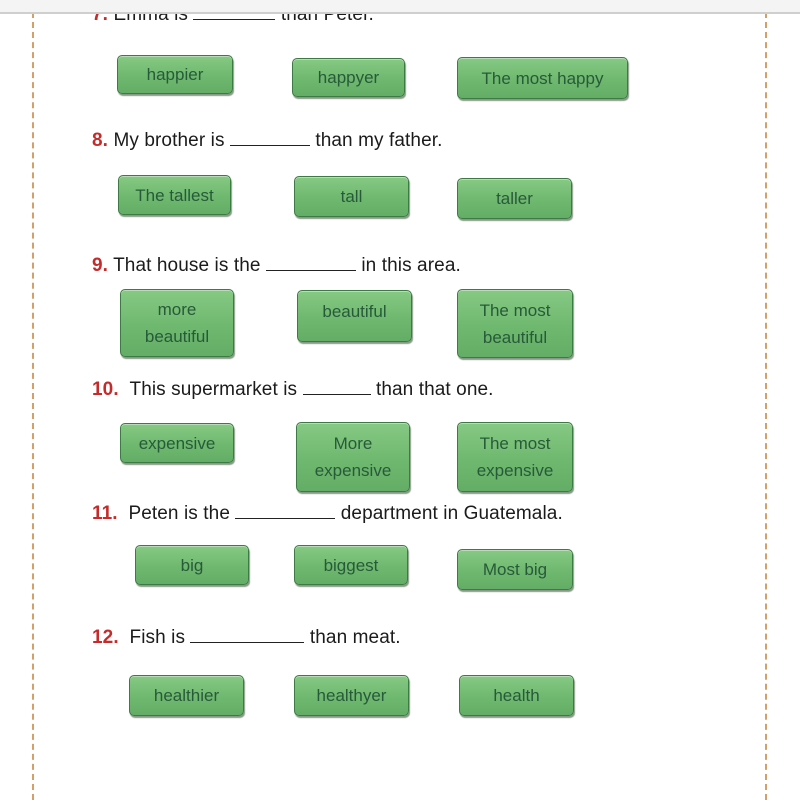  Describe the element at coordinates (213, 389) in the screenshot. I see `question-text-before: This supermarket is` at that location.